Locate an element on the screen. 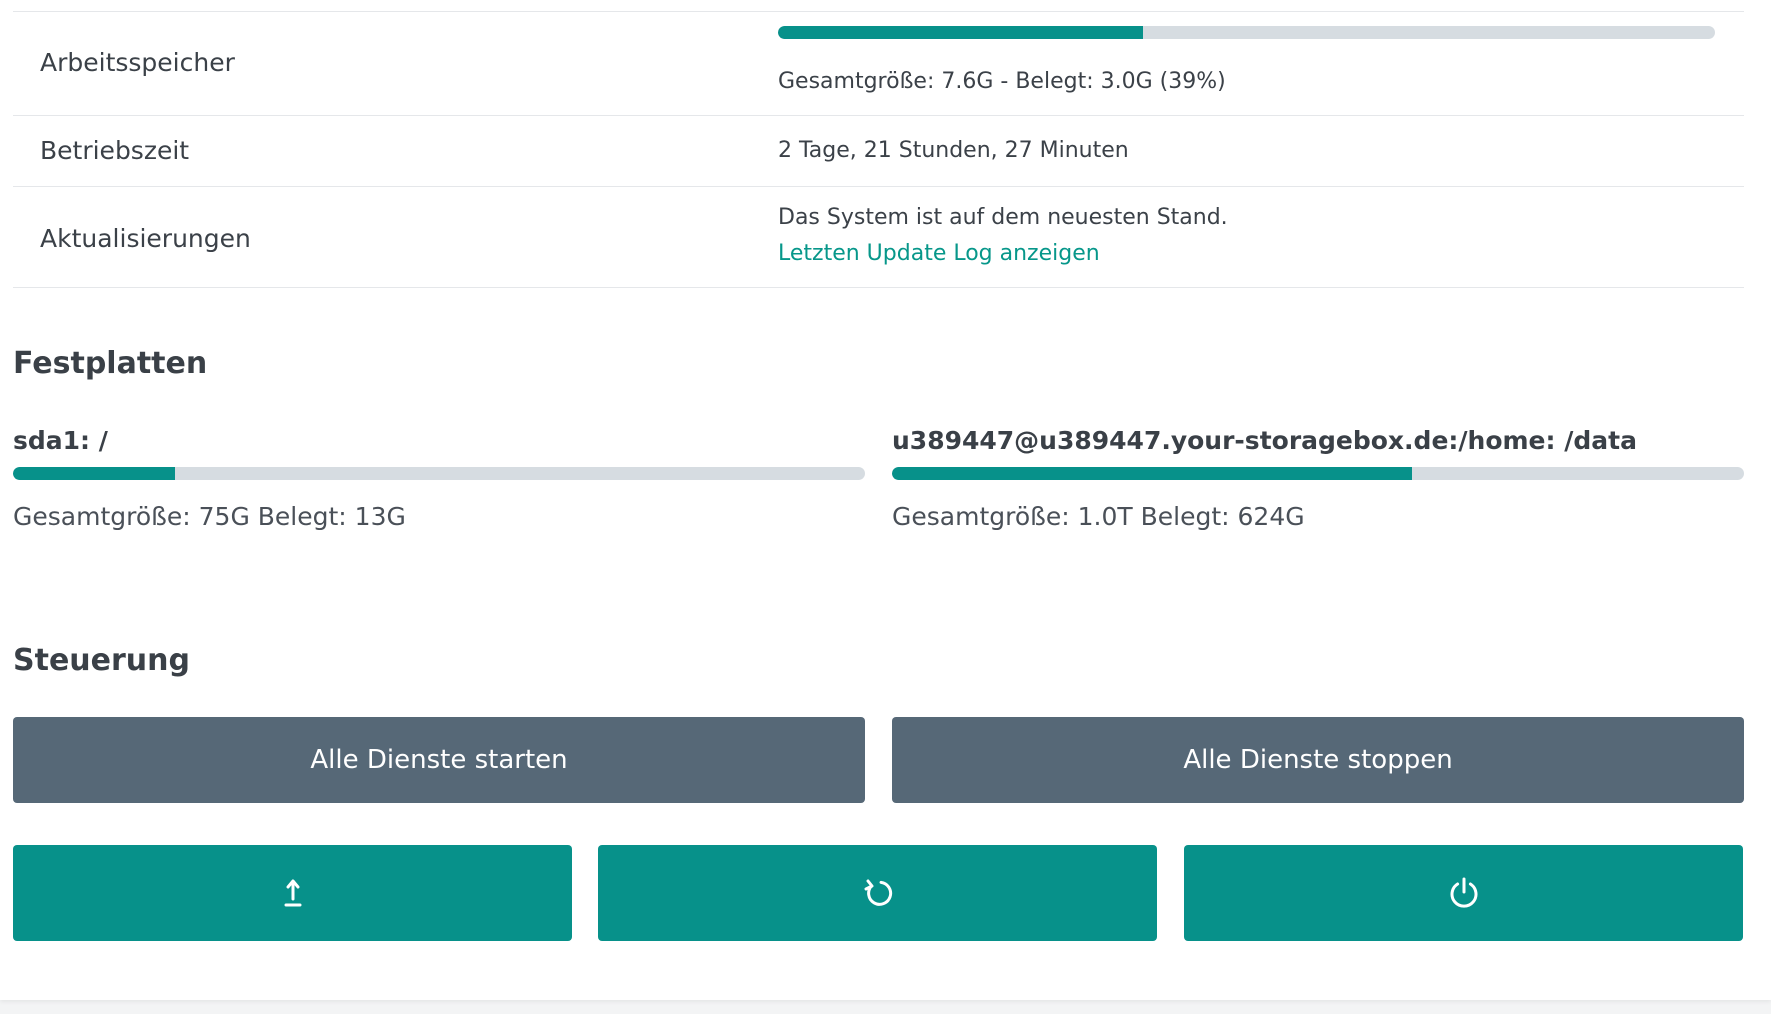 Image resolution: width=1771 pixels, height=1014 pixels. restart-icon is located at coordinates (878, 893).